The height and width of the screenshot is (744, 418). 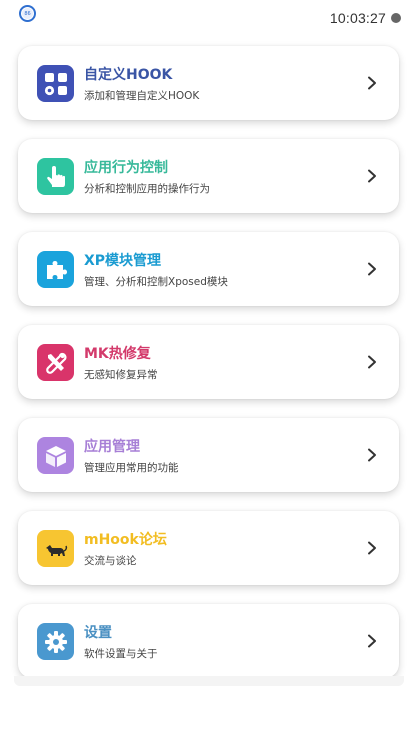 I want to click on menu-item-title: 设置, so click(x=98, y=633).